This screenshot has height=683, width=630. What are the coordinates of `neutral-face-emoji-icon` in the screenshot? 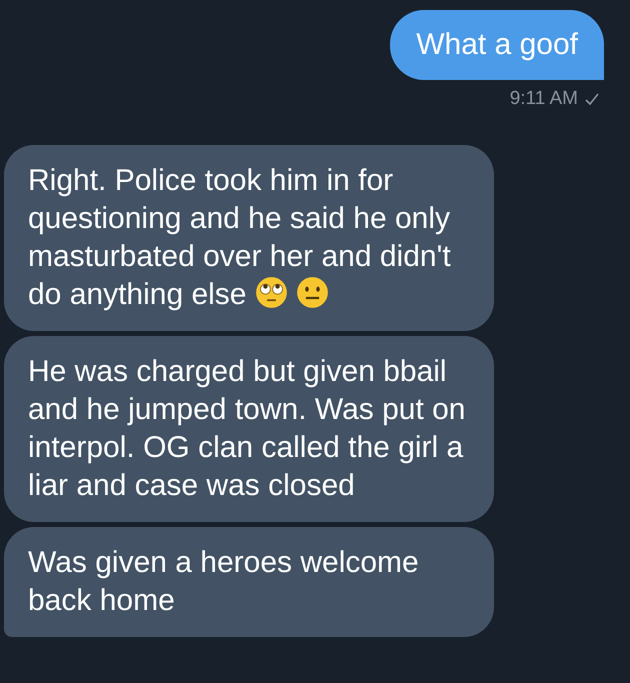 It's located at (312, 292).